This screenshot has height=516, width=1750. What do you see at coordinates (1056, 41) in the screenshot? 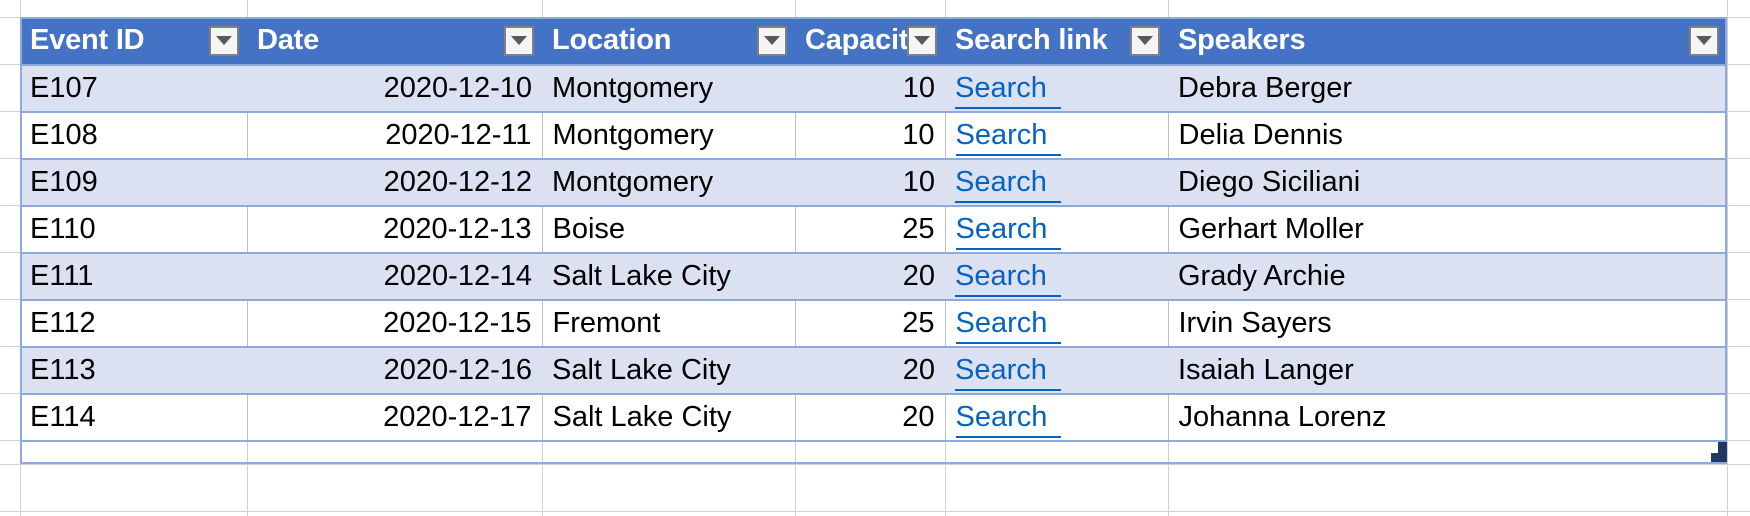
I see `column-header-search: Search link` at bounding box center [1056, 41].